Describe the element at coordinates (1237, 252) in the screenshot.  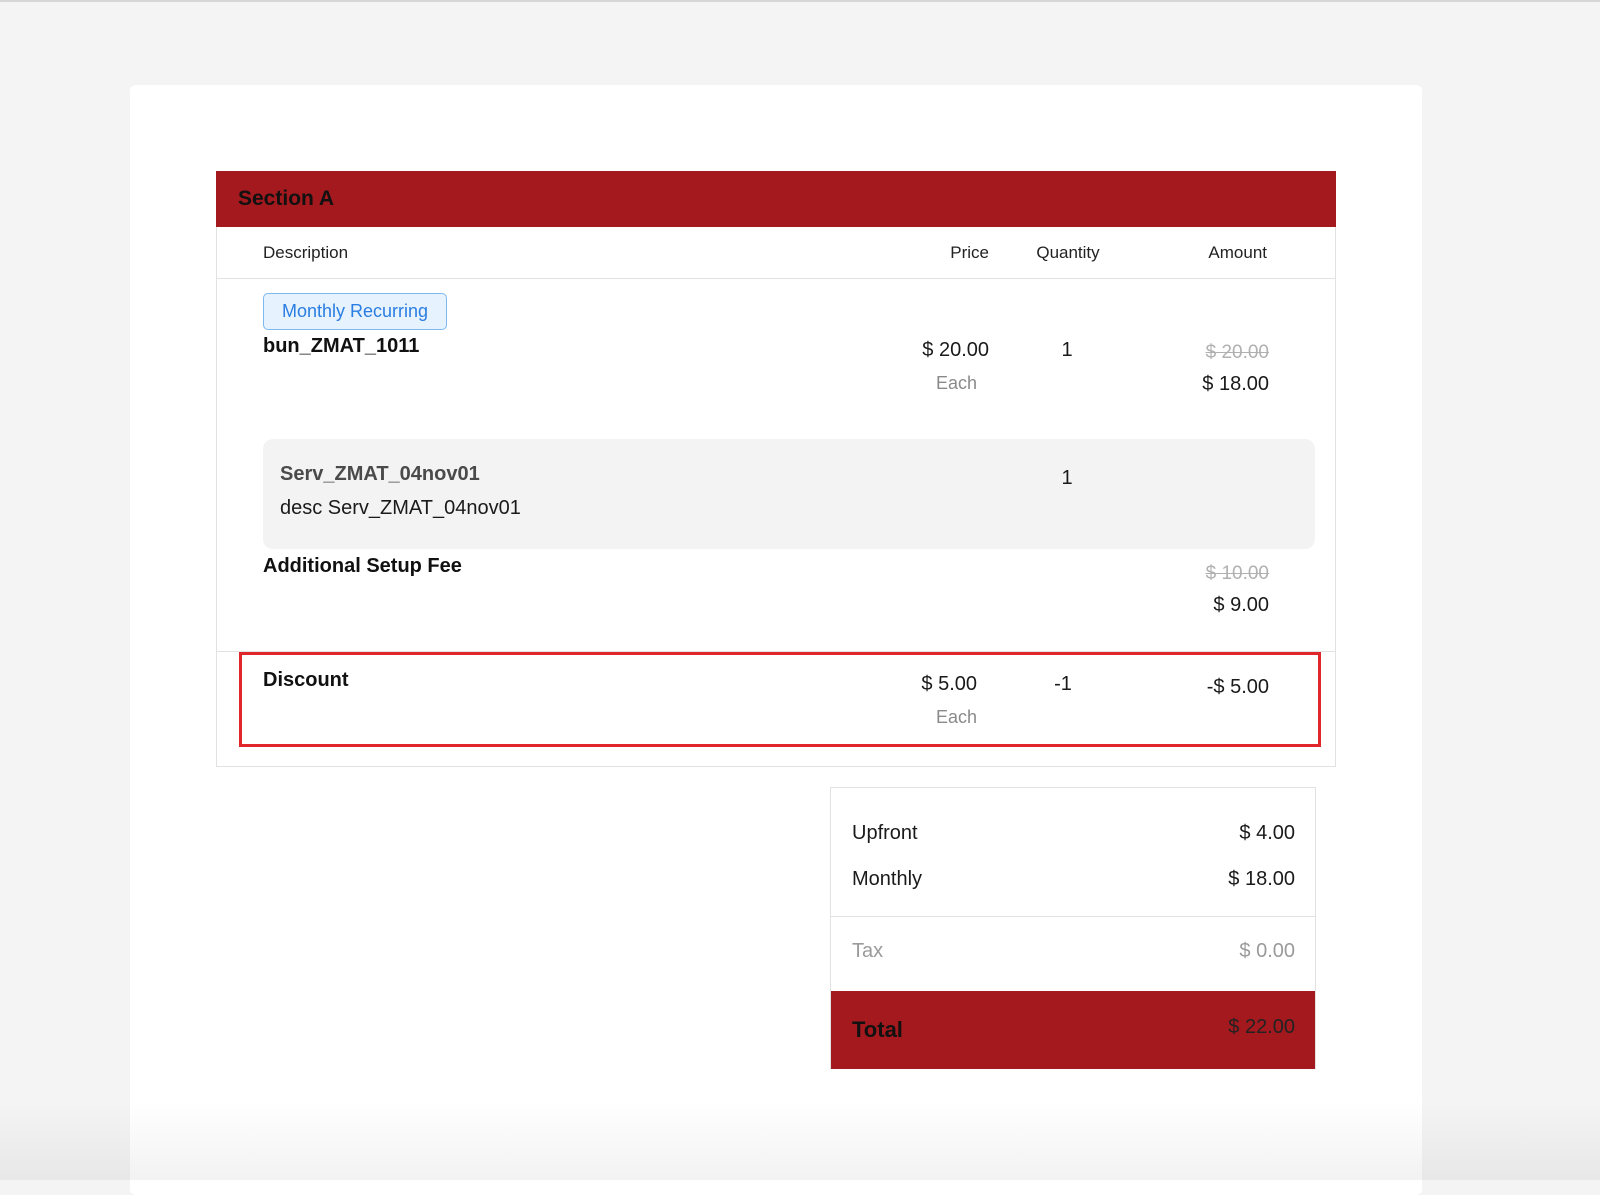
I see `column-header-amount: Amount` at that location.